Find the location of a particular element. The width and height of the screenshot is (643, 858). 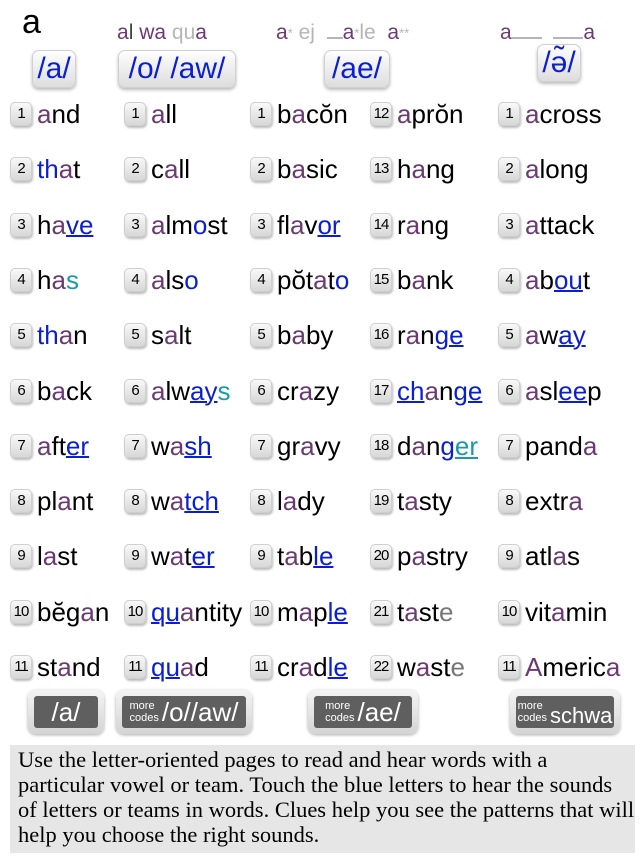

word-text: wash is located at coordinates (181, 446).